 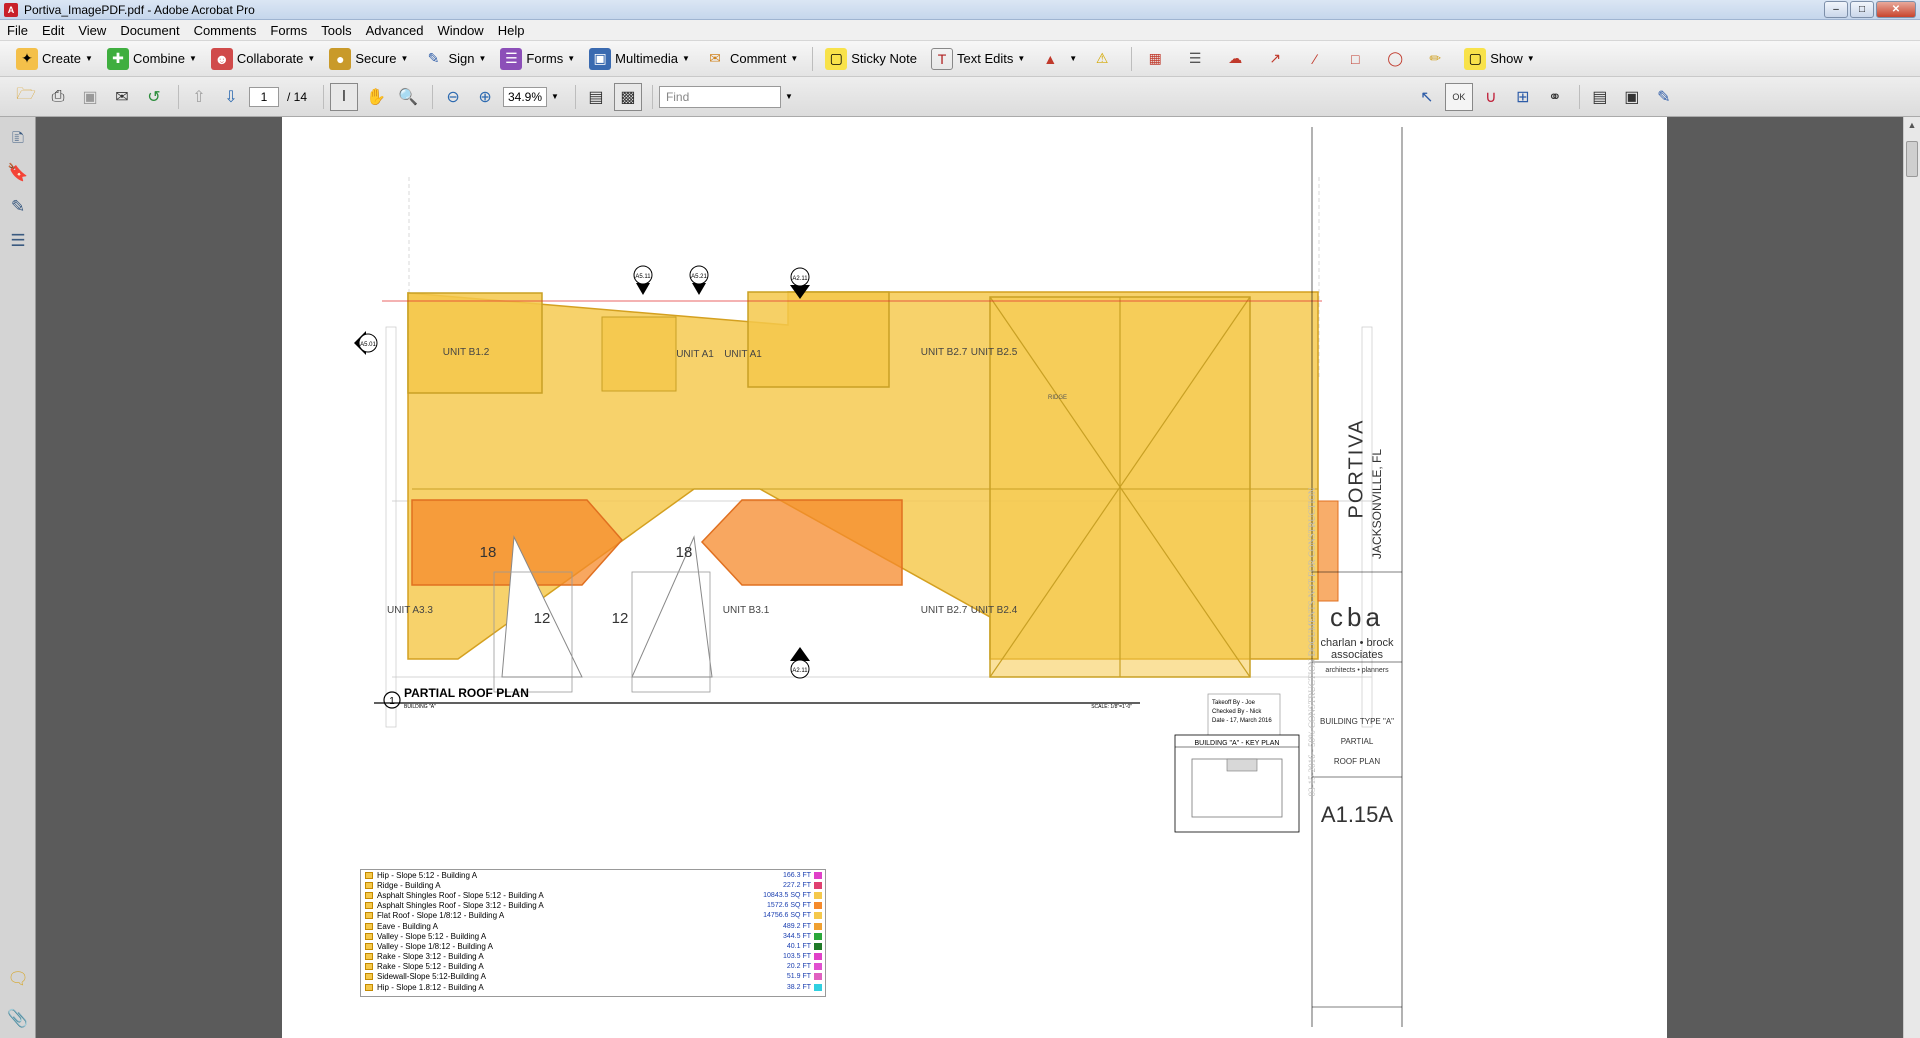 What do you see at coordinates (288, 30) in the screenshot?
I see `menu-forms: Forms` at bounding box center [288, 30].